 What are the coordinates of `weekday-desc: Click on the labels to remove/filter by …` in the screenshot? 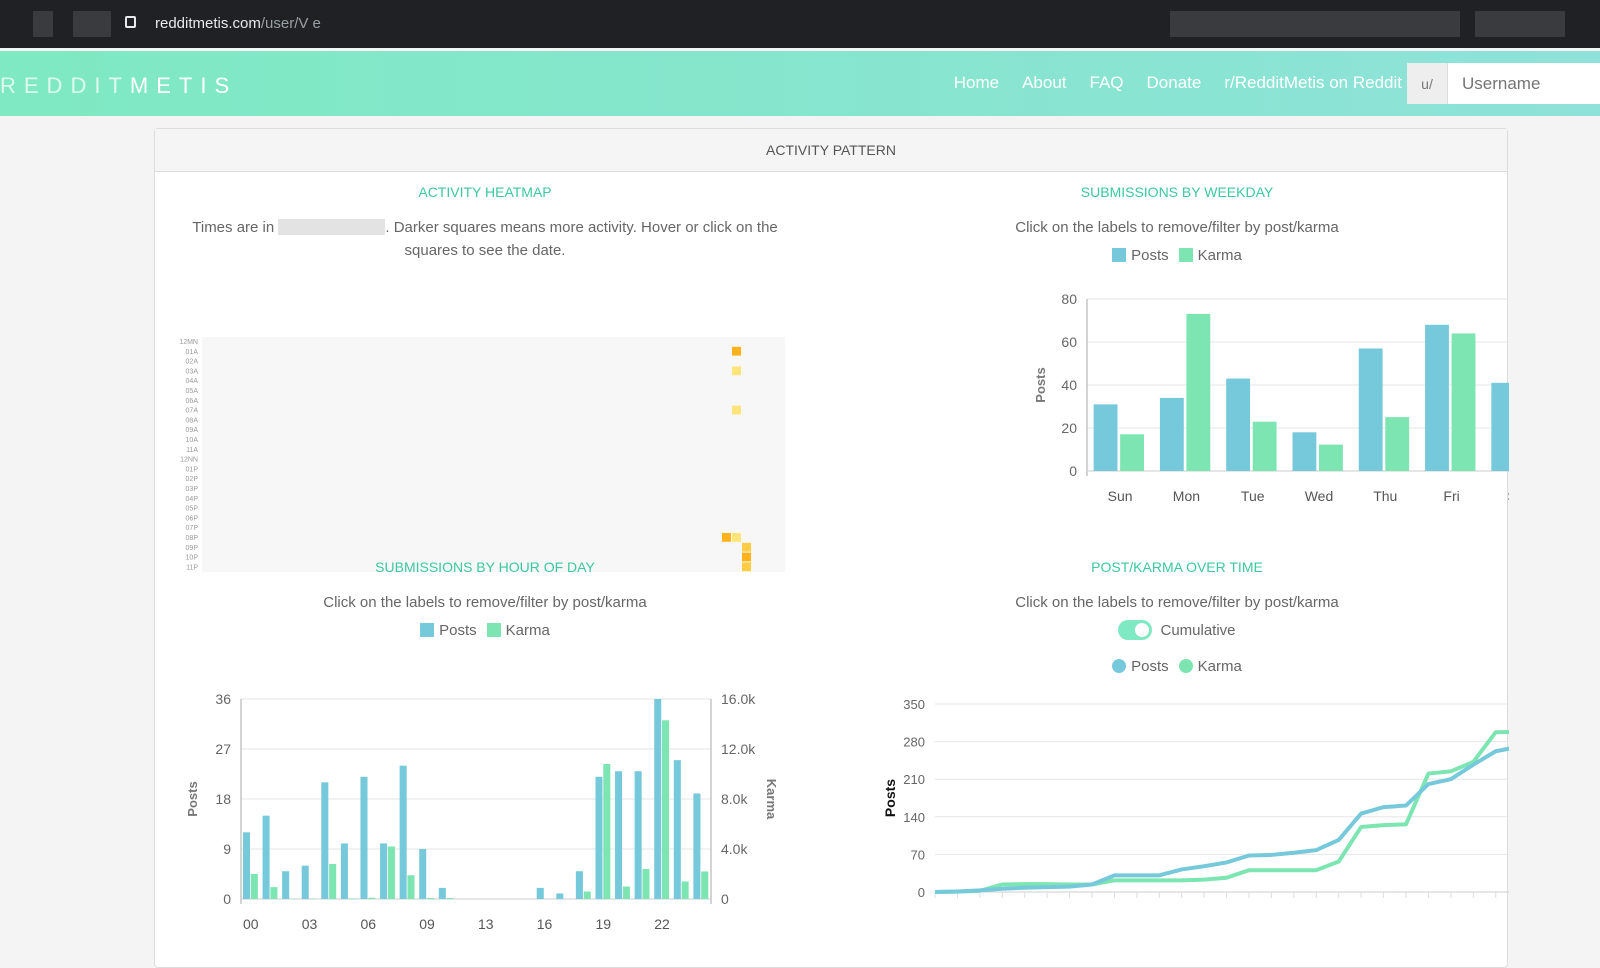 It's located at (1177, 227).